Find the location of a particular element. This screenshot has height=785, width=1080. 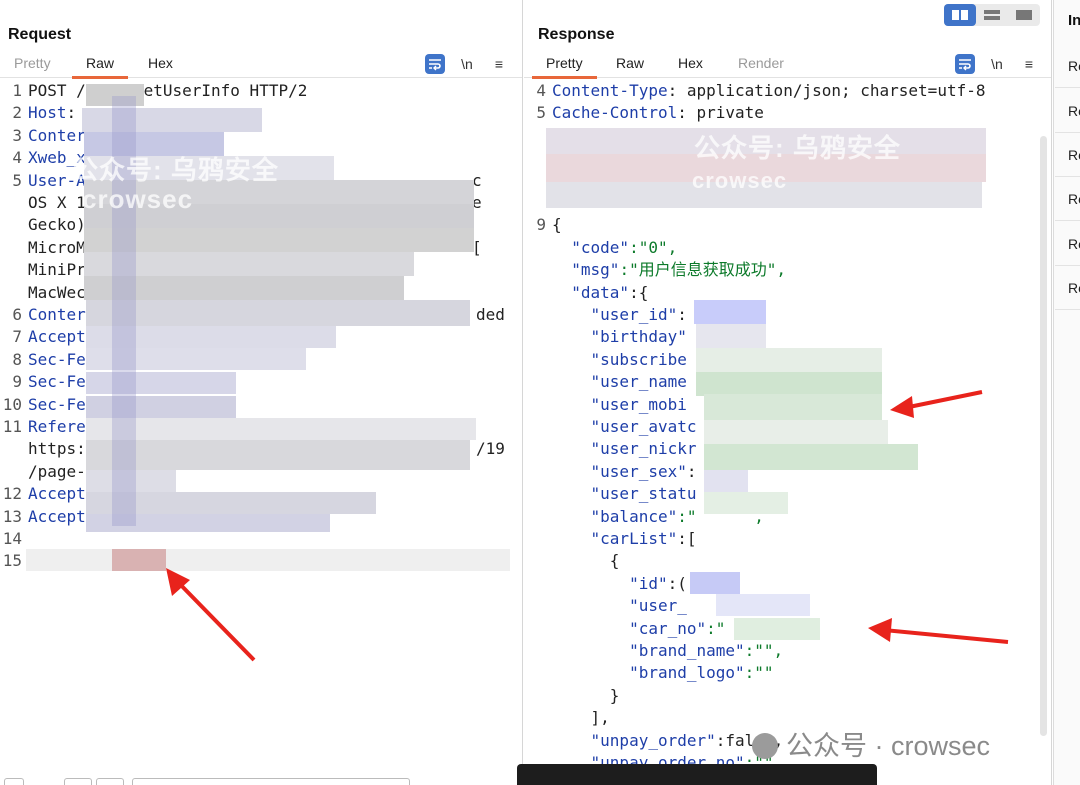

code-key: "car_no" is located at coordinates (629, 628).